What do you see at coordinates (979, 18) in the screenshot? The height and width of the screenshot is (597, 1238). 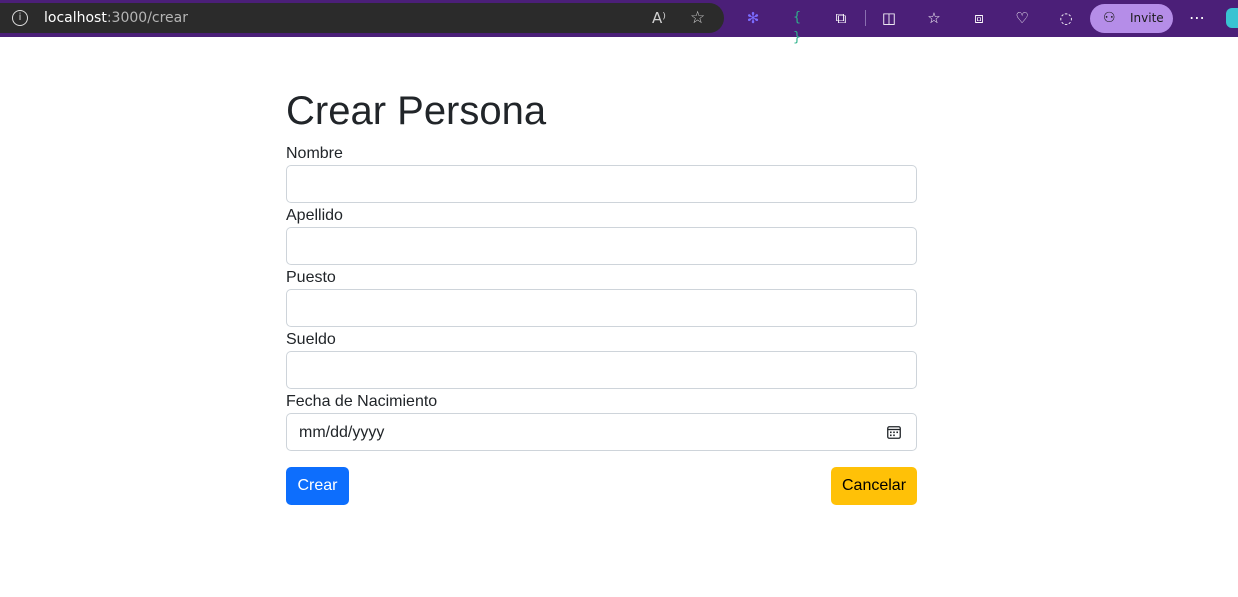 I see `collections-icon: ⧈` at bounding box center [979, 18].